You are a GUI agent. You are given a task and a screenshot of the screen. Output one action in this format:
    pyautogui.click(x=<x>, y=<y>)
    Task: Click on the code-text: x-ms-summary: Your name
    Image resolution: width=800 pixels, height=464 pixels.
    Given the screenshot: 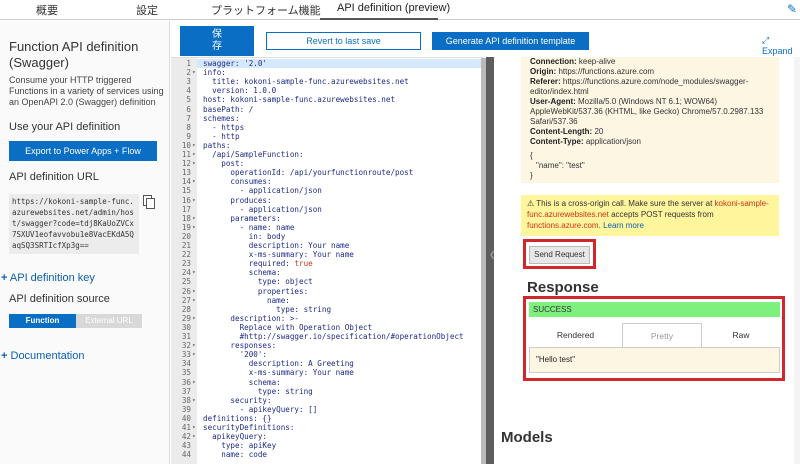 What is the action you would take?
    pyautogui.click(x=278, y=255)
    